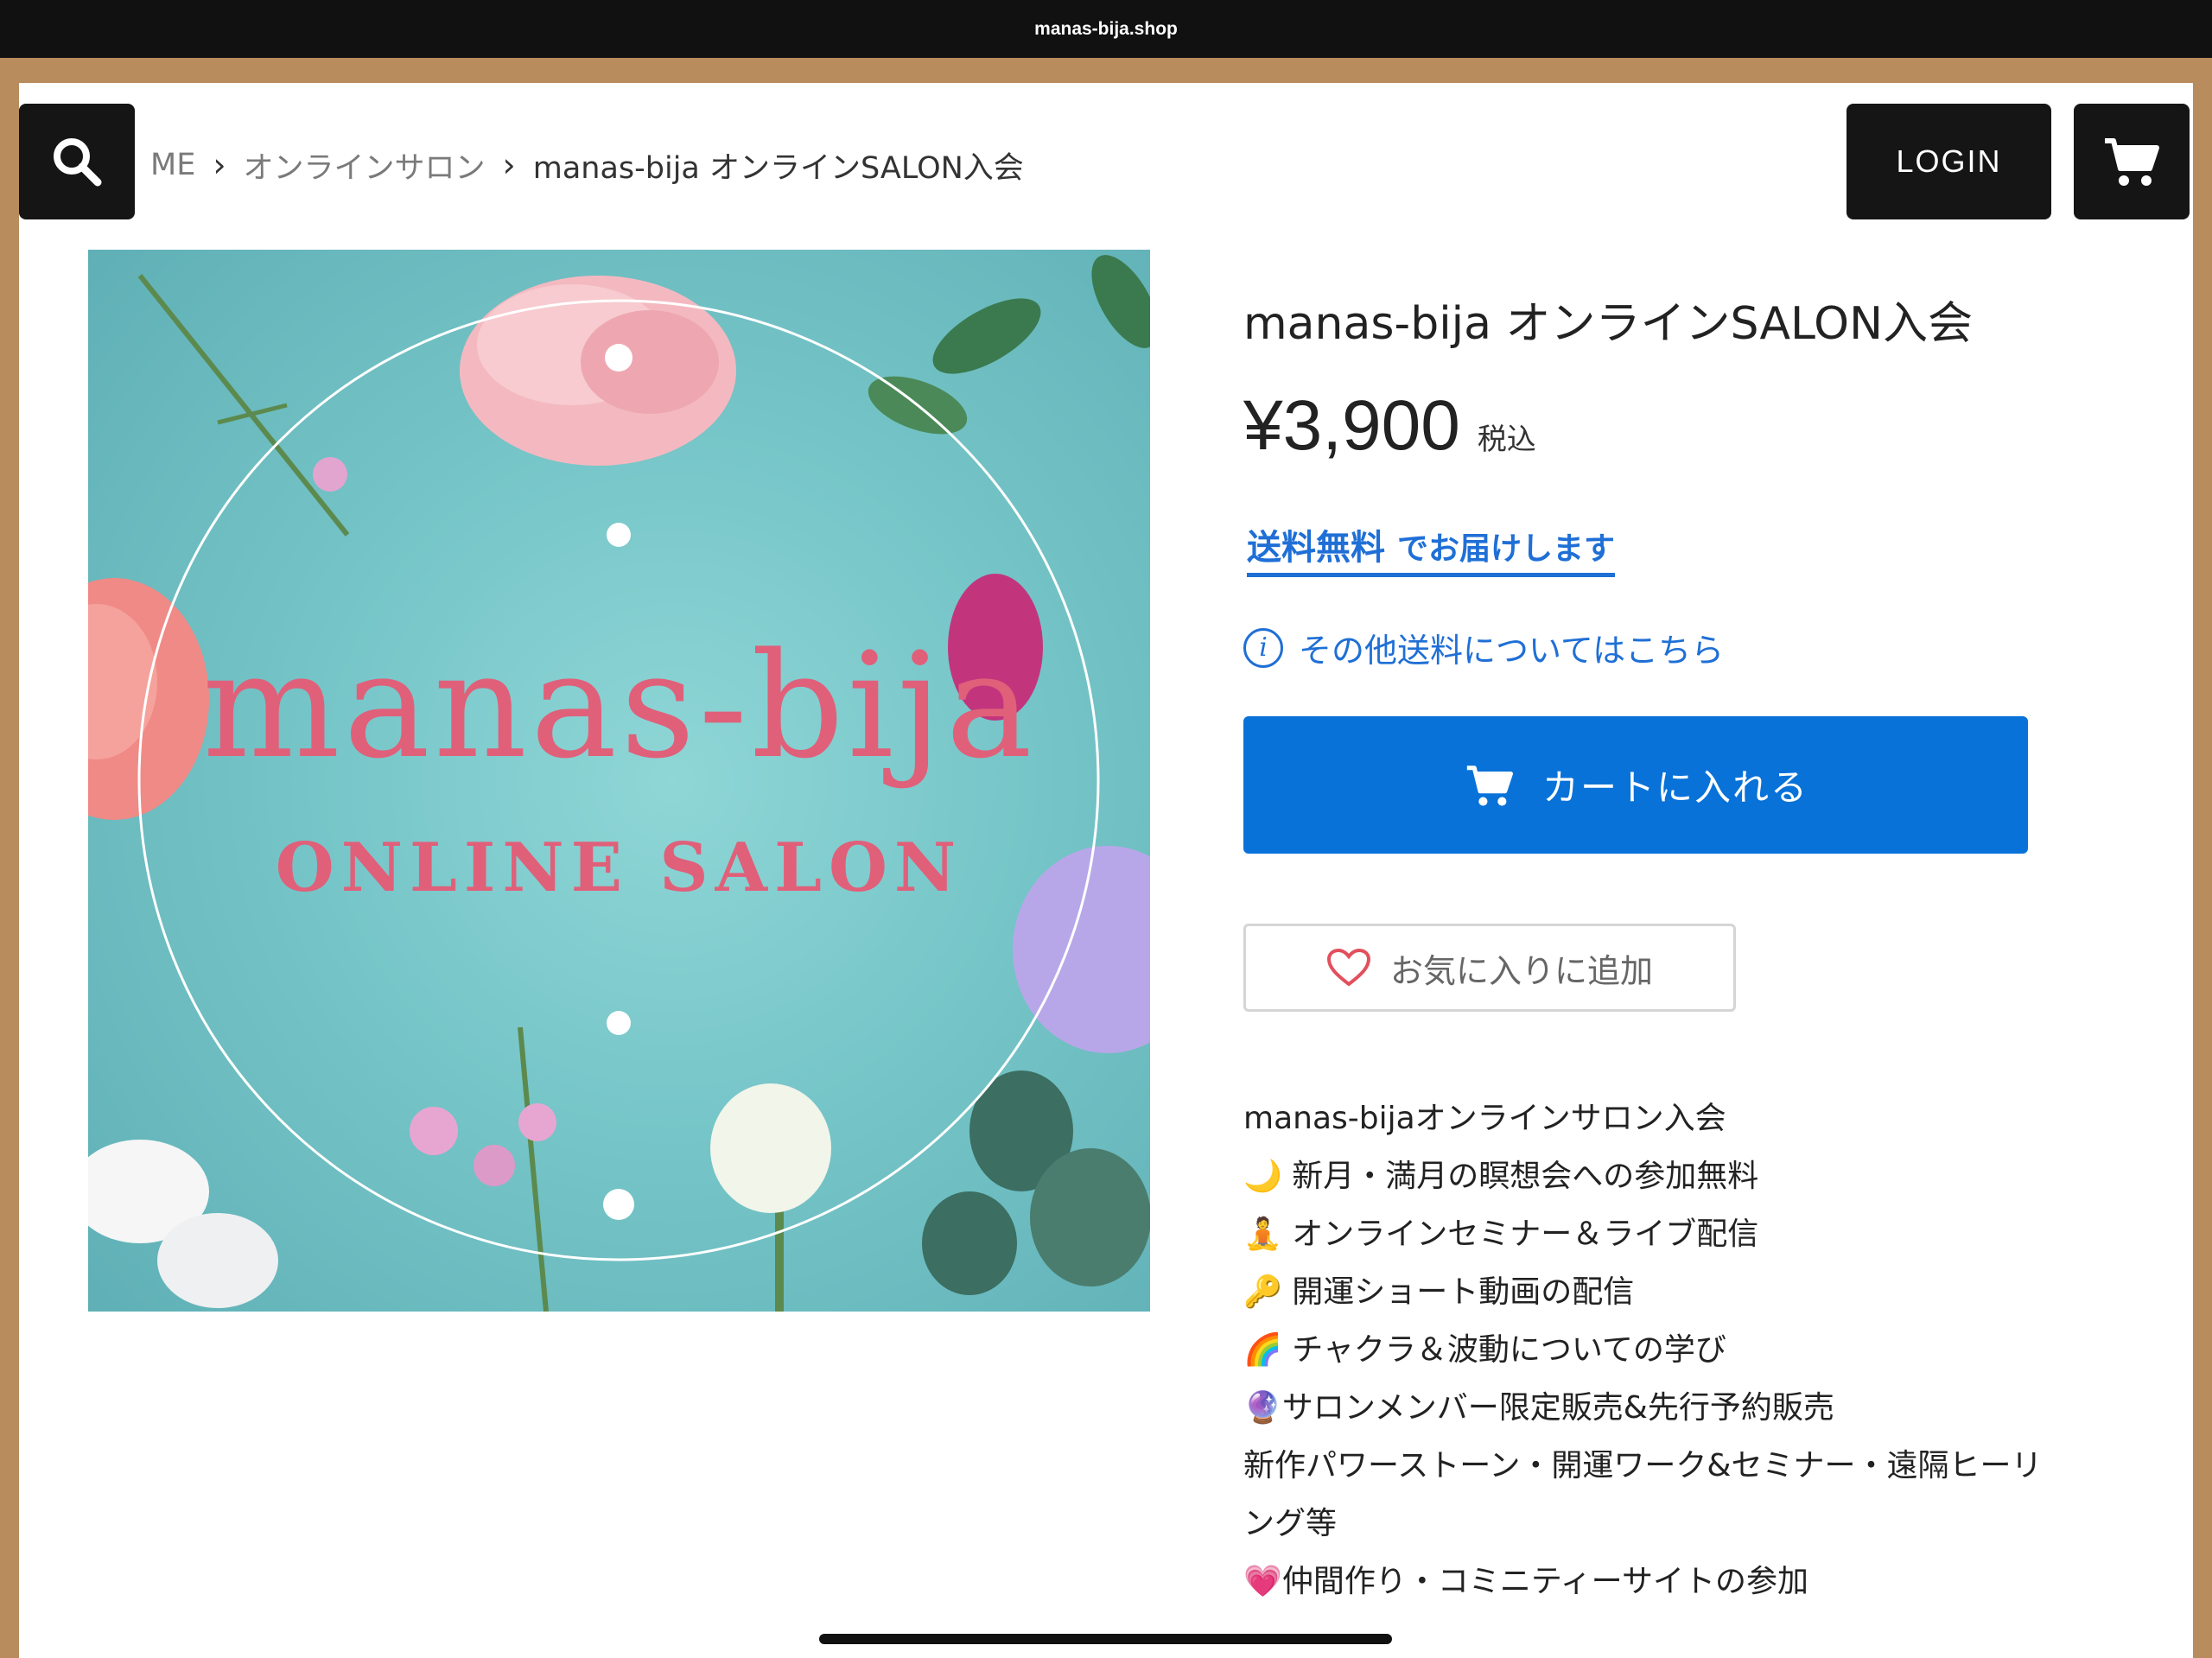  Describe the element at coordinates (1674, 787) in the screenshot. I see `add-to-cart-label: カートに入れる` at that location.